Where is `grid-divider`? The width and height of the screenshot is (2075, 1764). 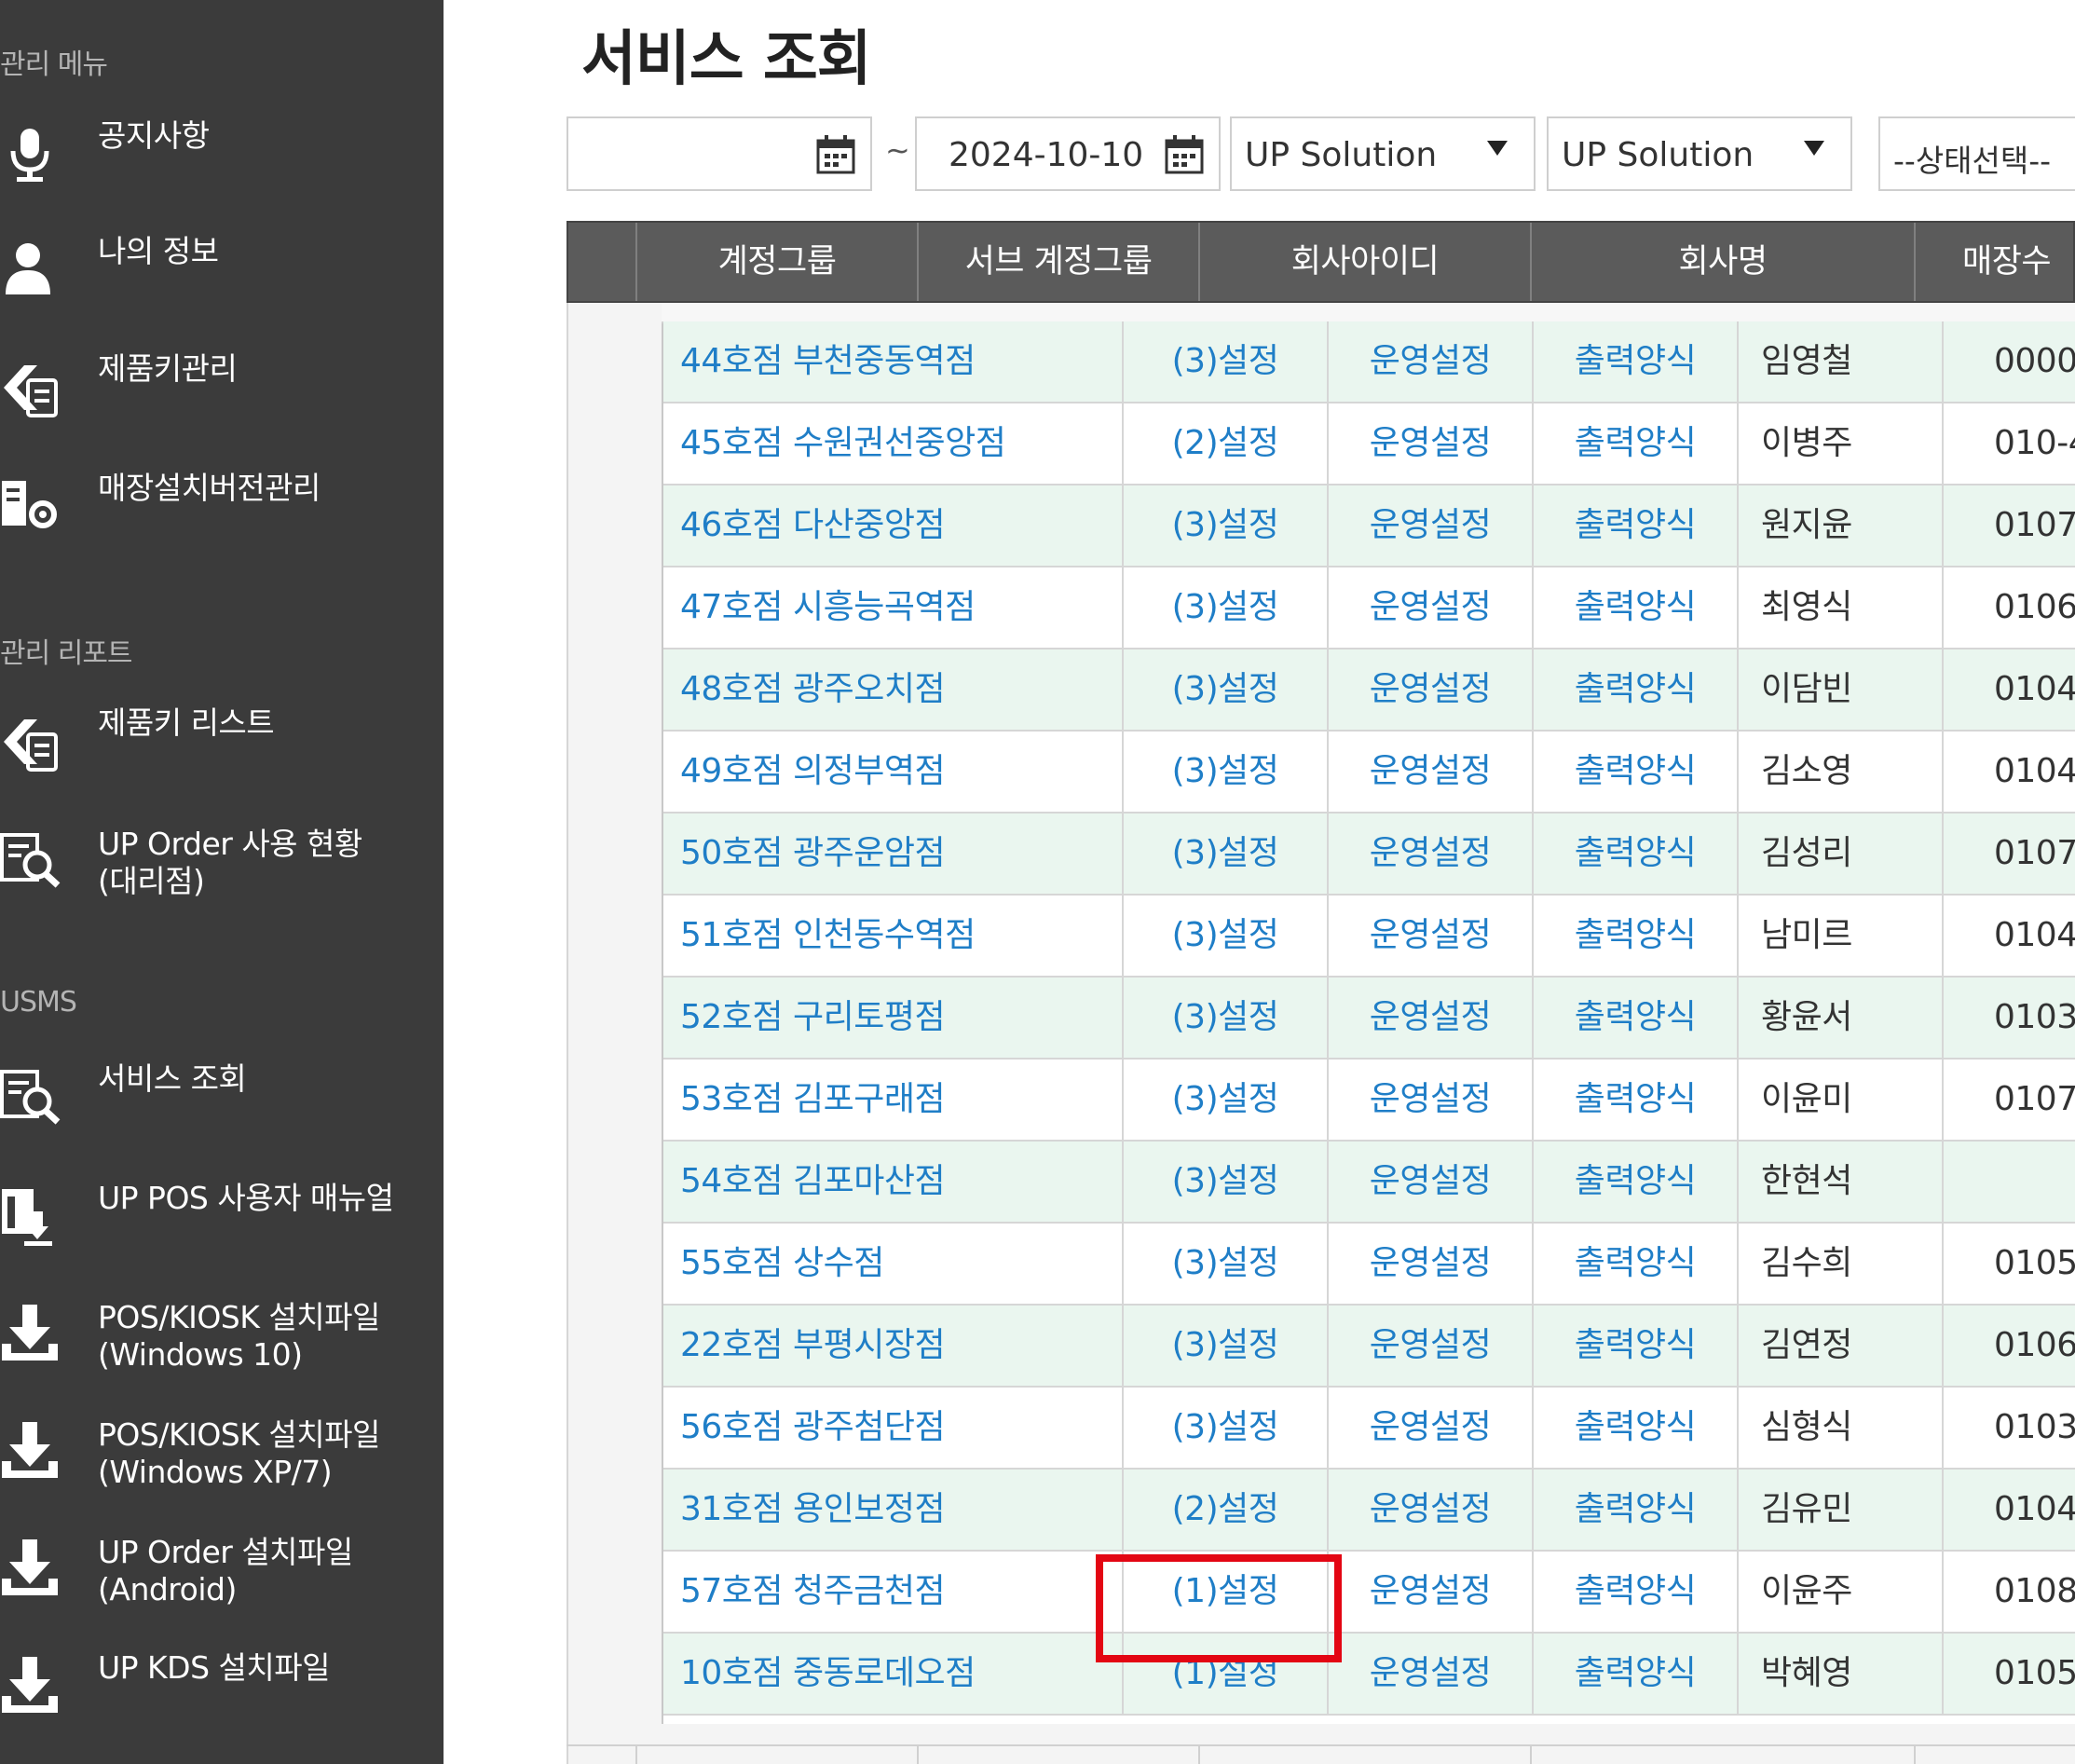
grid-divider is located at coordinates (1915, 1755).